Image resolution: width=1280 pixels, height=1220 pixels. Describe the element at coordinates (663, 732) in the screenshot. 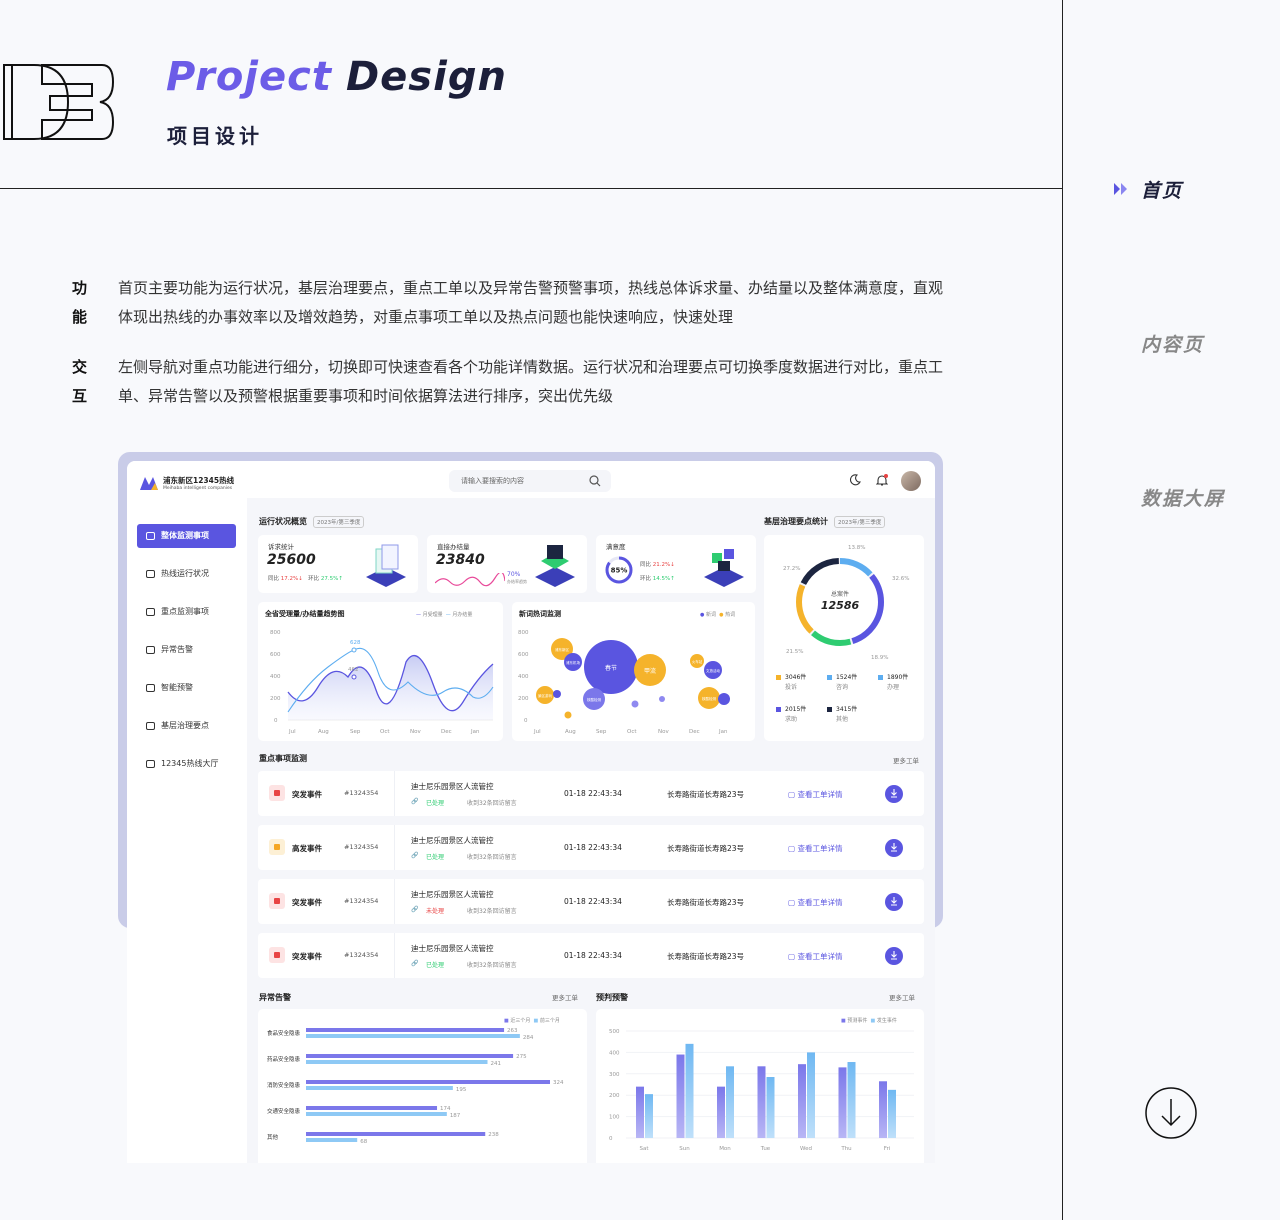

I see `svg-text: Nov` at that location.